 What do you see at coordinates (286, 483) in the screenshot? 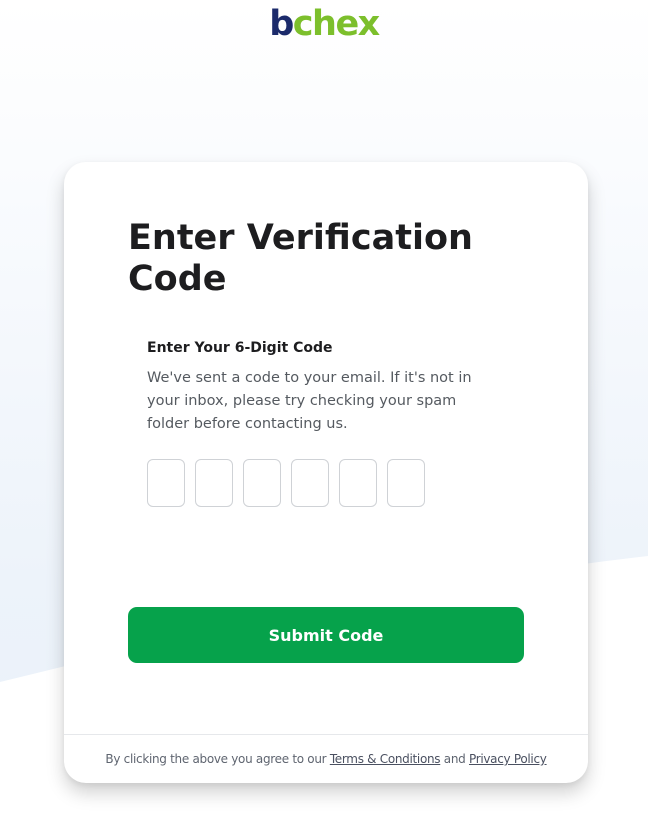
I see `code-input-group` at bounding box center [286, 483].